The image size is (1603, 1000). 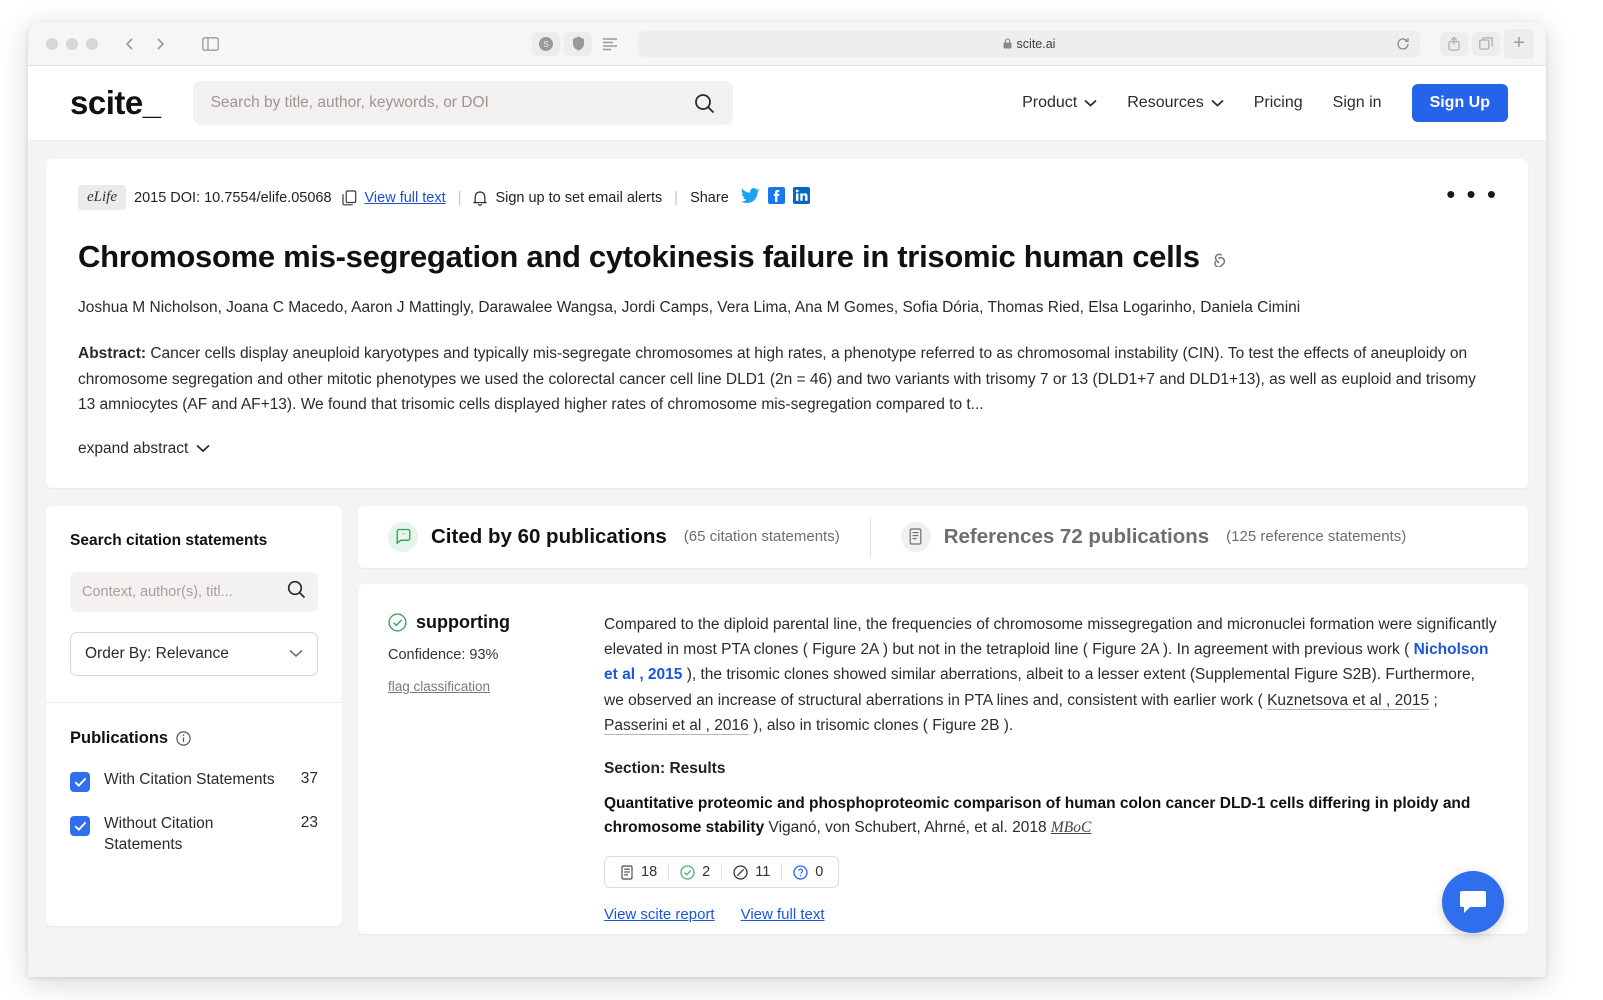 I want to click on navigation-buttons, so click(x=145, y=44).